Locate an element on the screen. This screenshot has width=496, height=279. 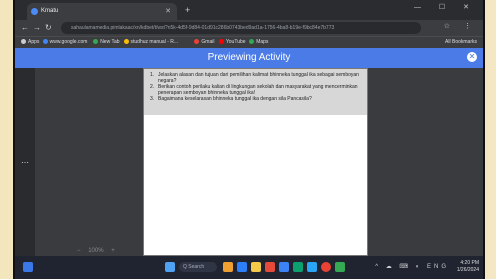
close-icon: ✕ is located at coordinates (472, 57).